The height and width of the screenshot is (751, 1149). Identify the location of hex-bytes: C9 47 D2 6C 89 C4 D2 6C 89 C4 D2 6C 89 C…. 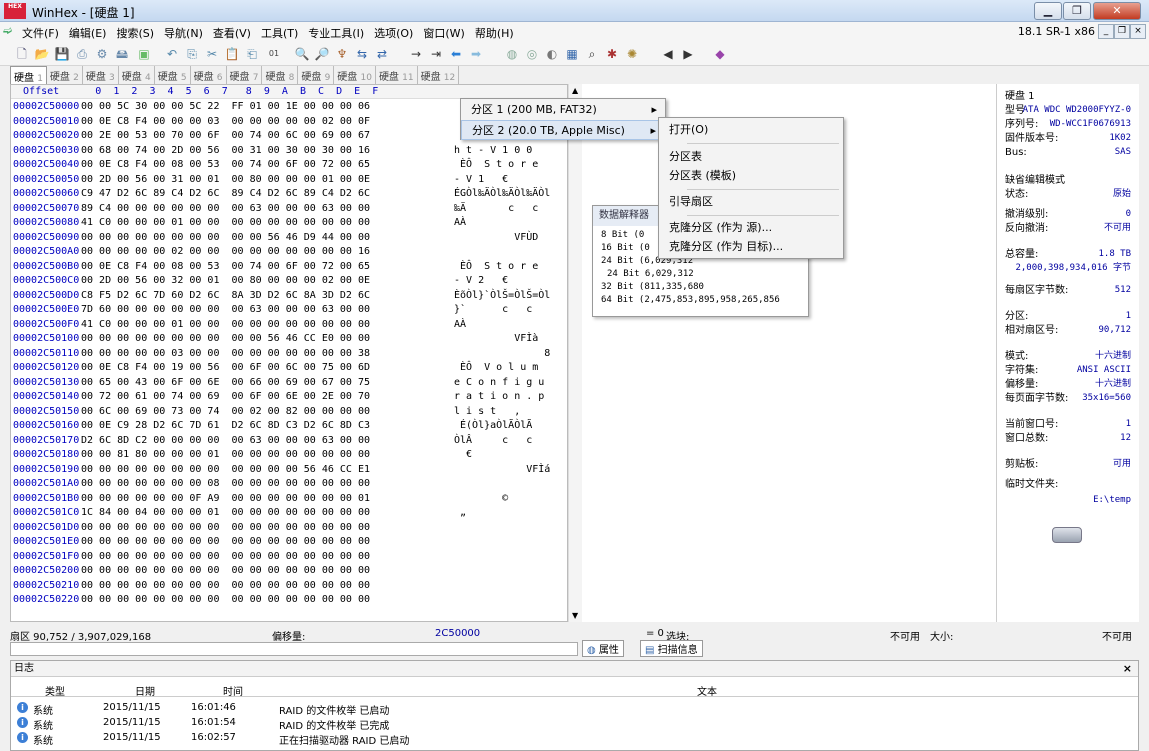
(225, 193).